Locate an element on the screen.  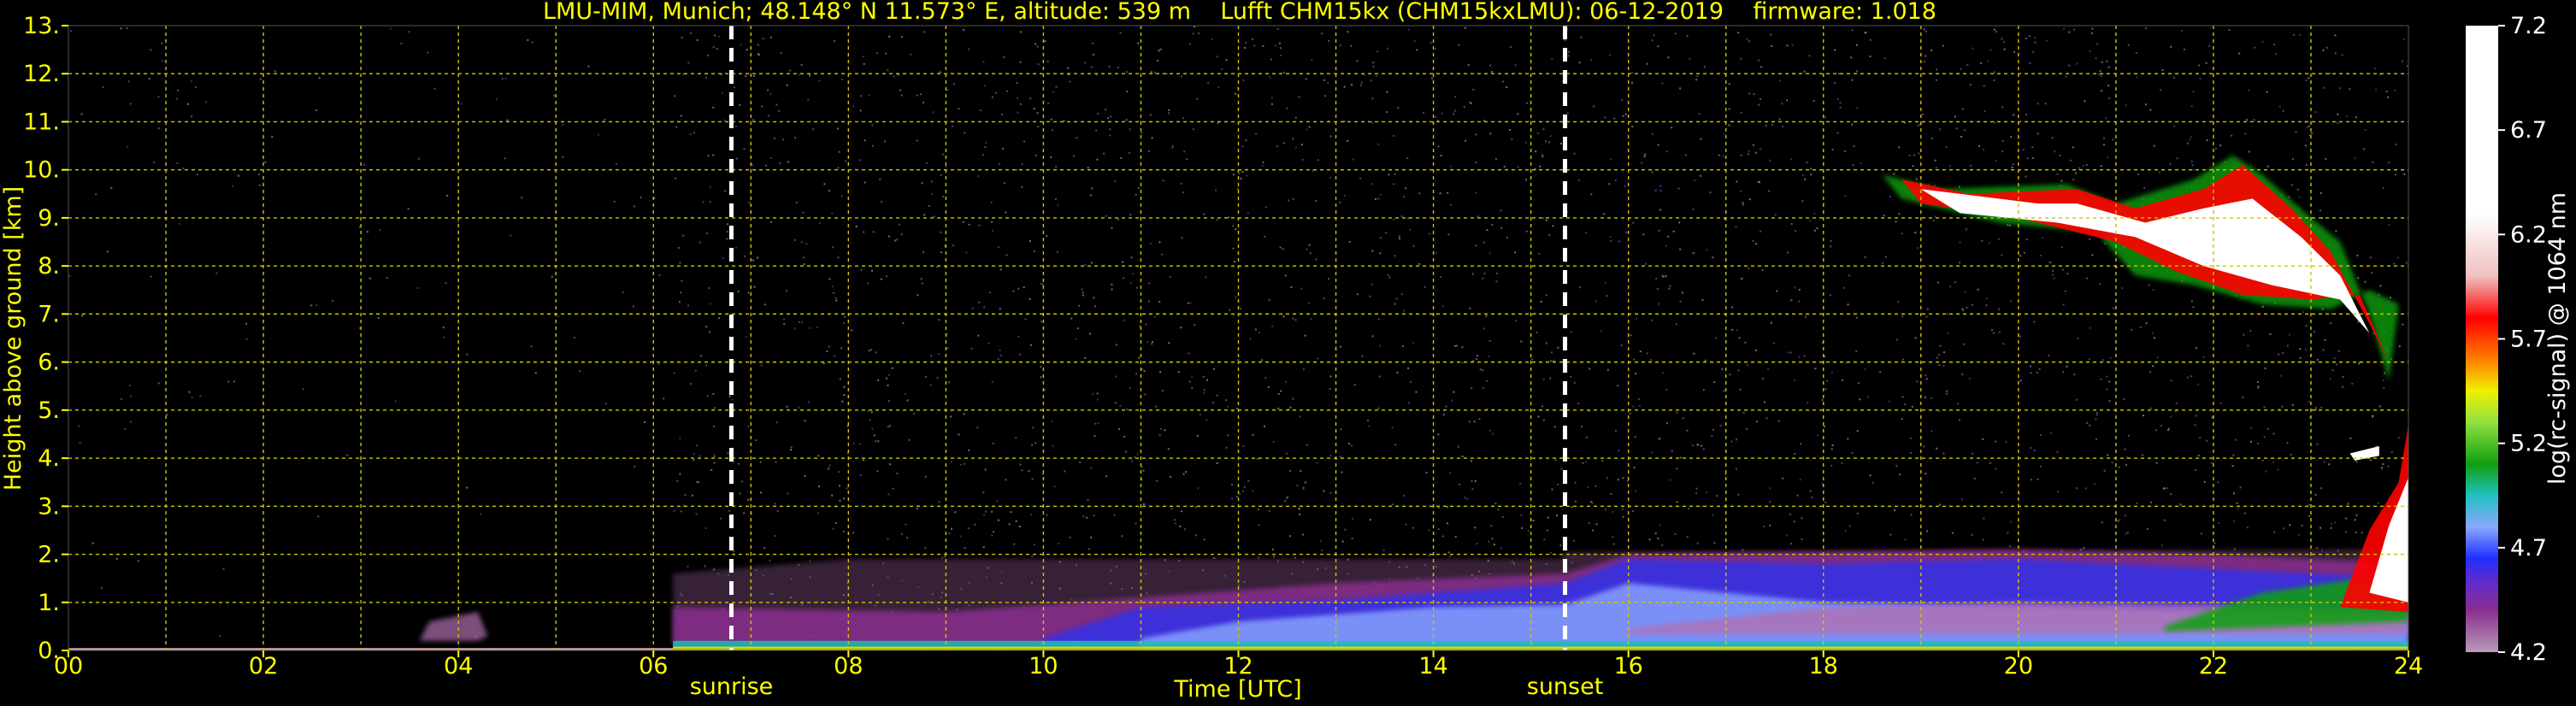
x-tick-label-12: 24 is located at coordinates (2408, 666).